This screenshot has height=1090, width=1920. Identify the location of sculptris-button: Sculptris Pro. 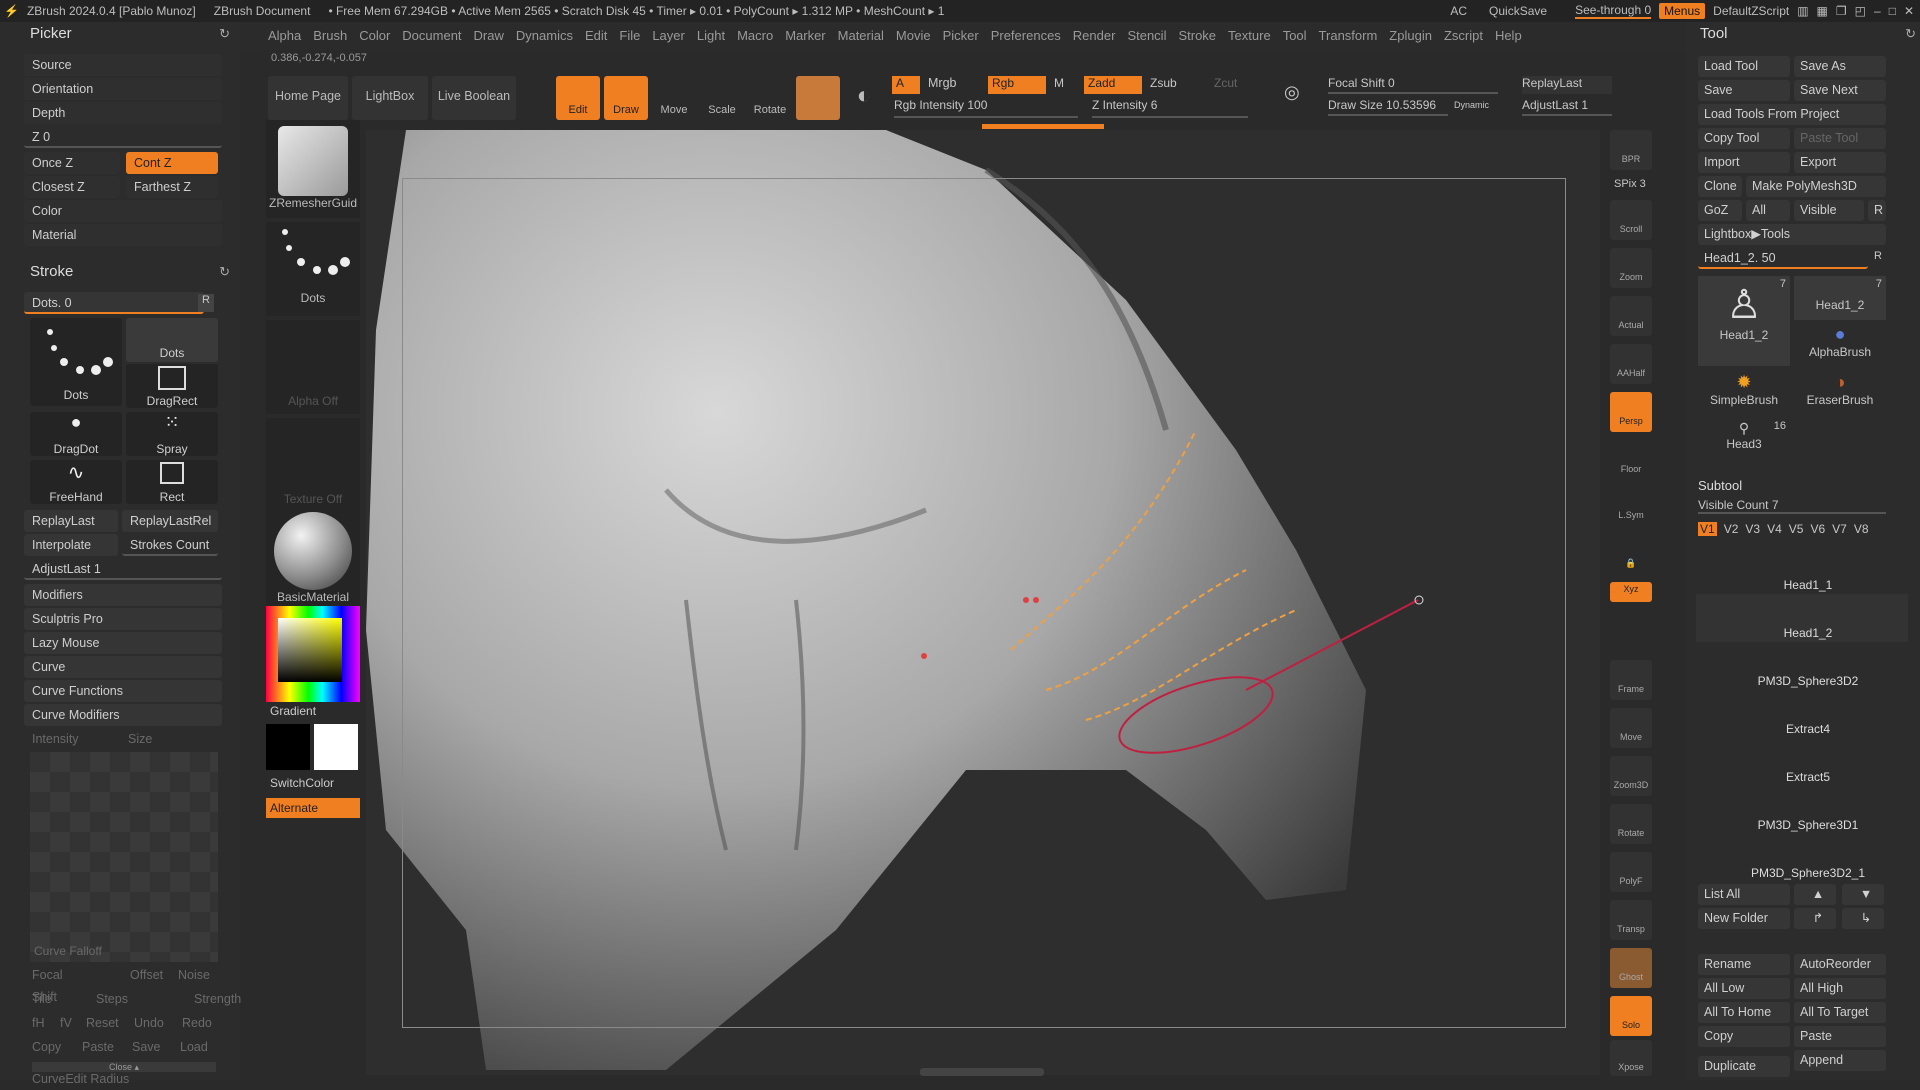
(123, 619).